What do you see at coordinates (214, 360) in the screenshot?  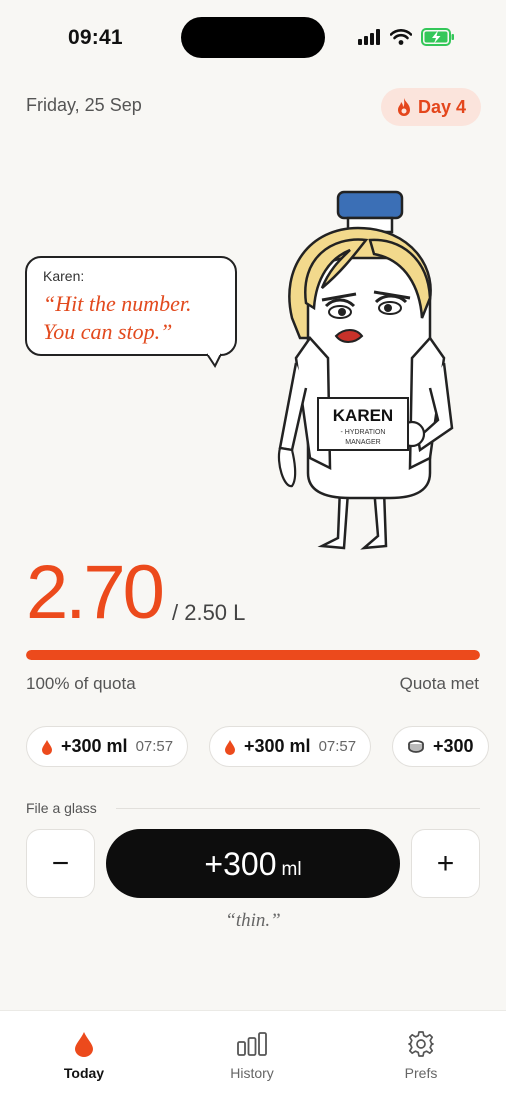 I see `speech-bubble-tail` at bounding box center [214, 360].